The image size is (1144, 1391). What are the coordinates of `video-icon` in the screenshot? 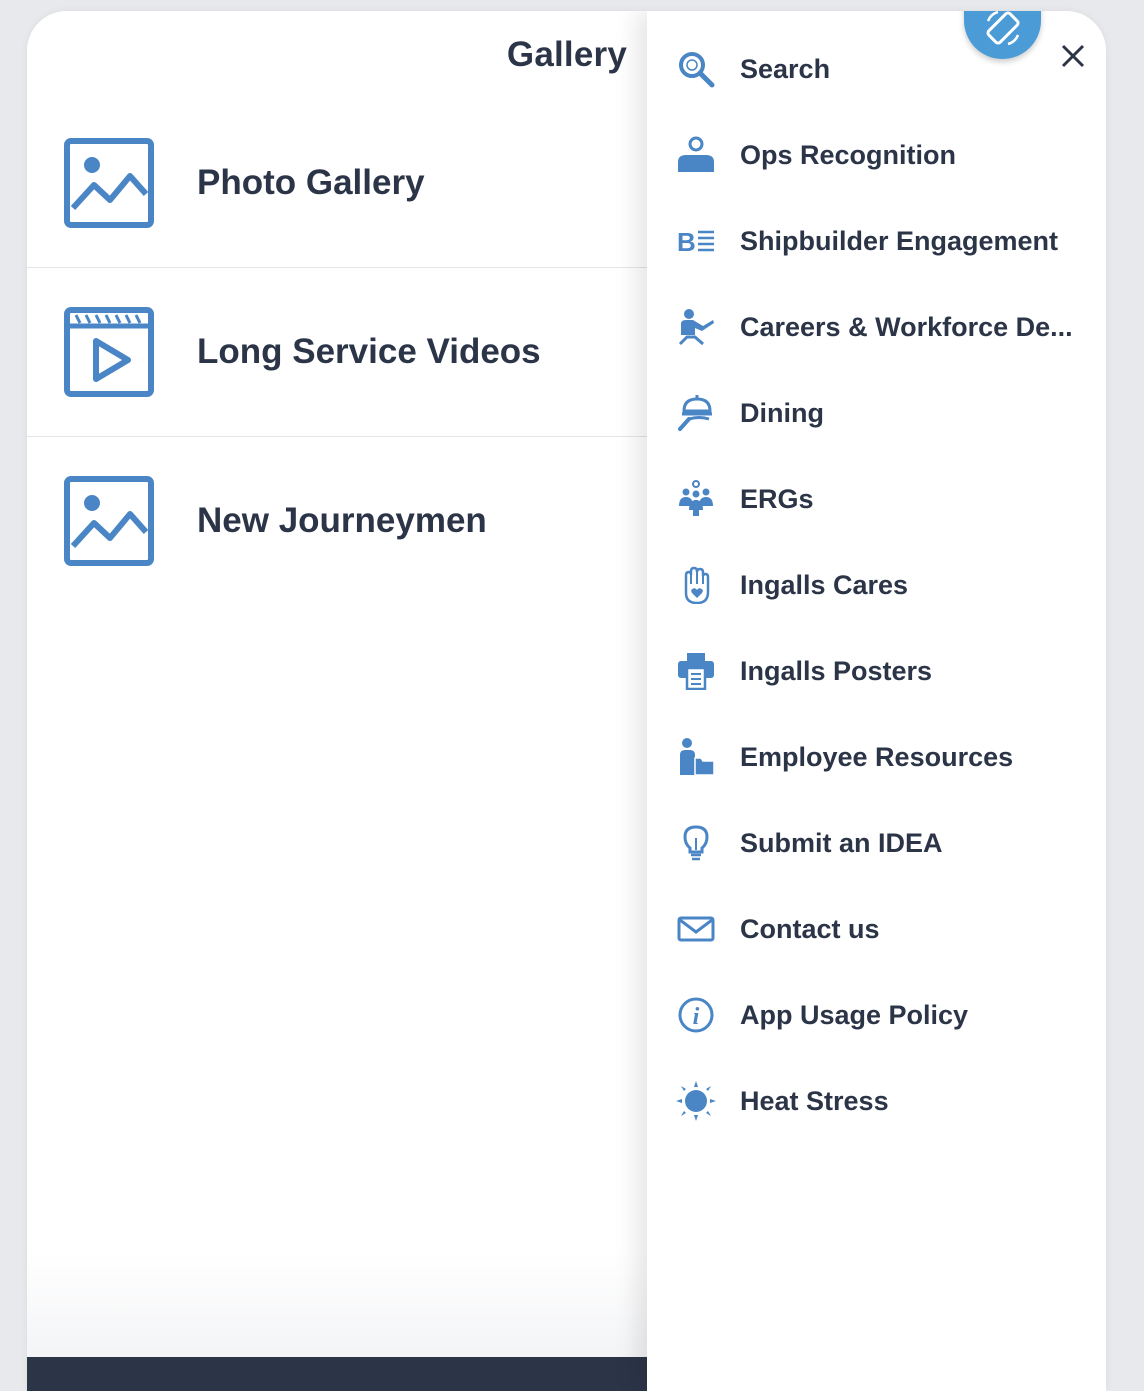 It's located at (109, 352).